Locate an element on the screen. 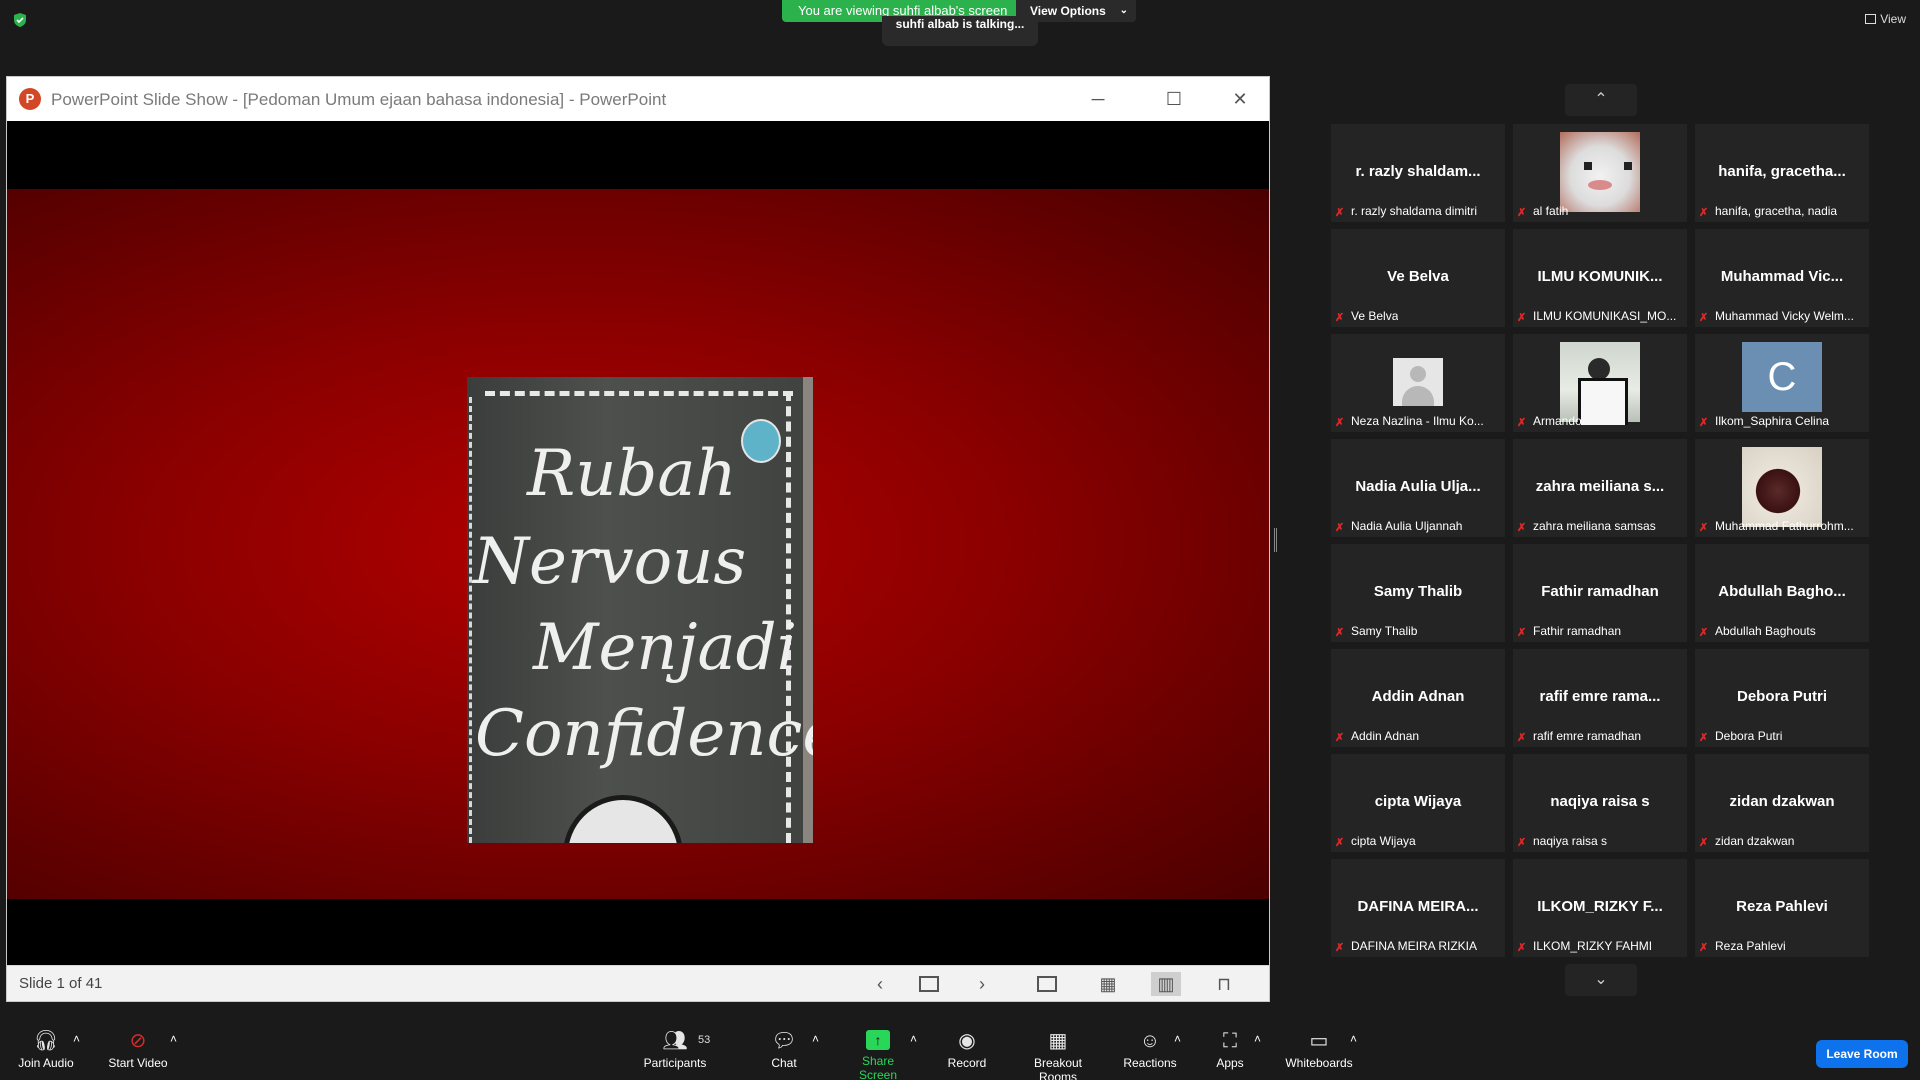  reactions-label: Reactions is located at coordinates (1150, 1063).